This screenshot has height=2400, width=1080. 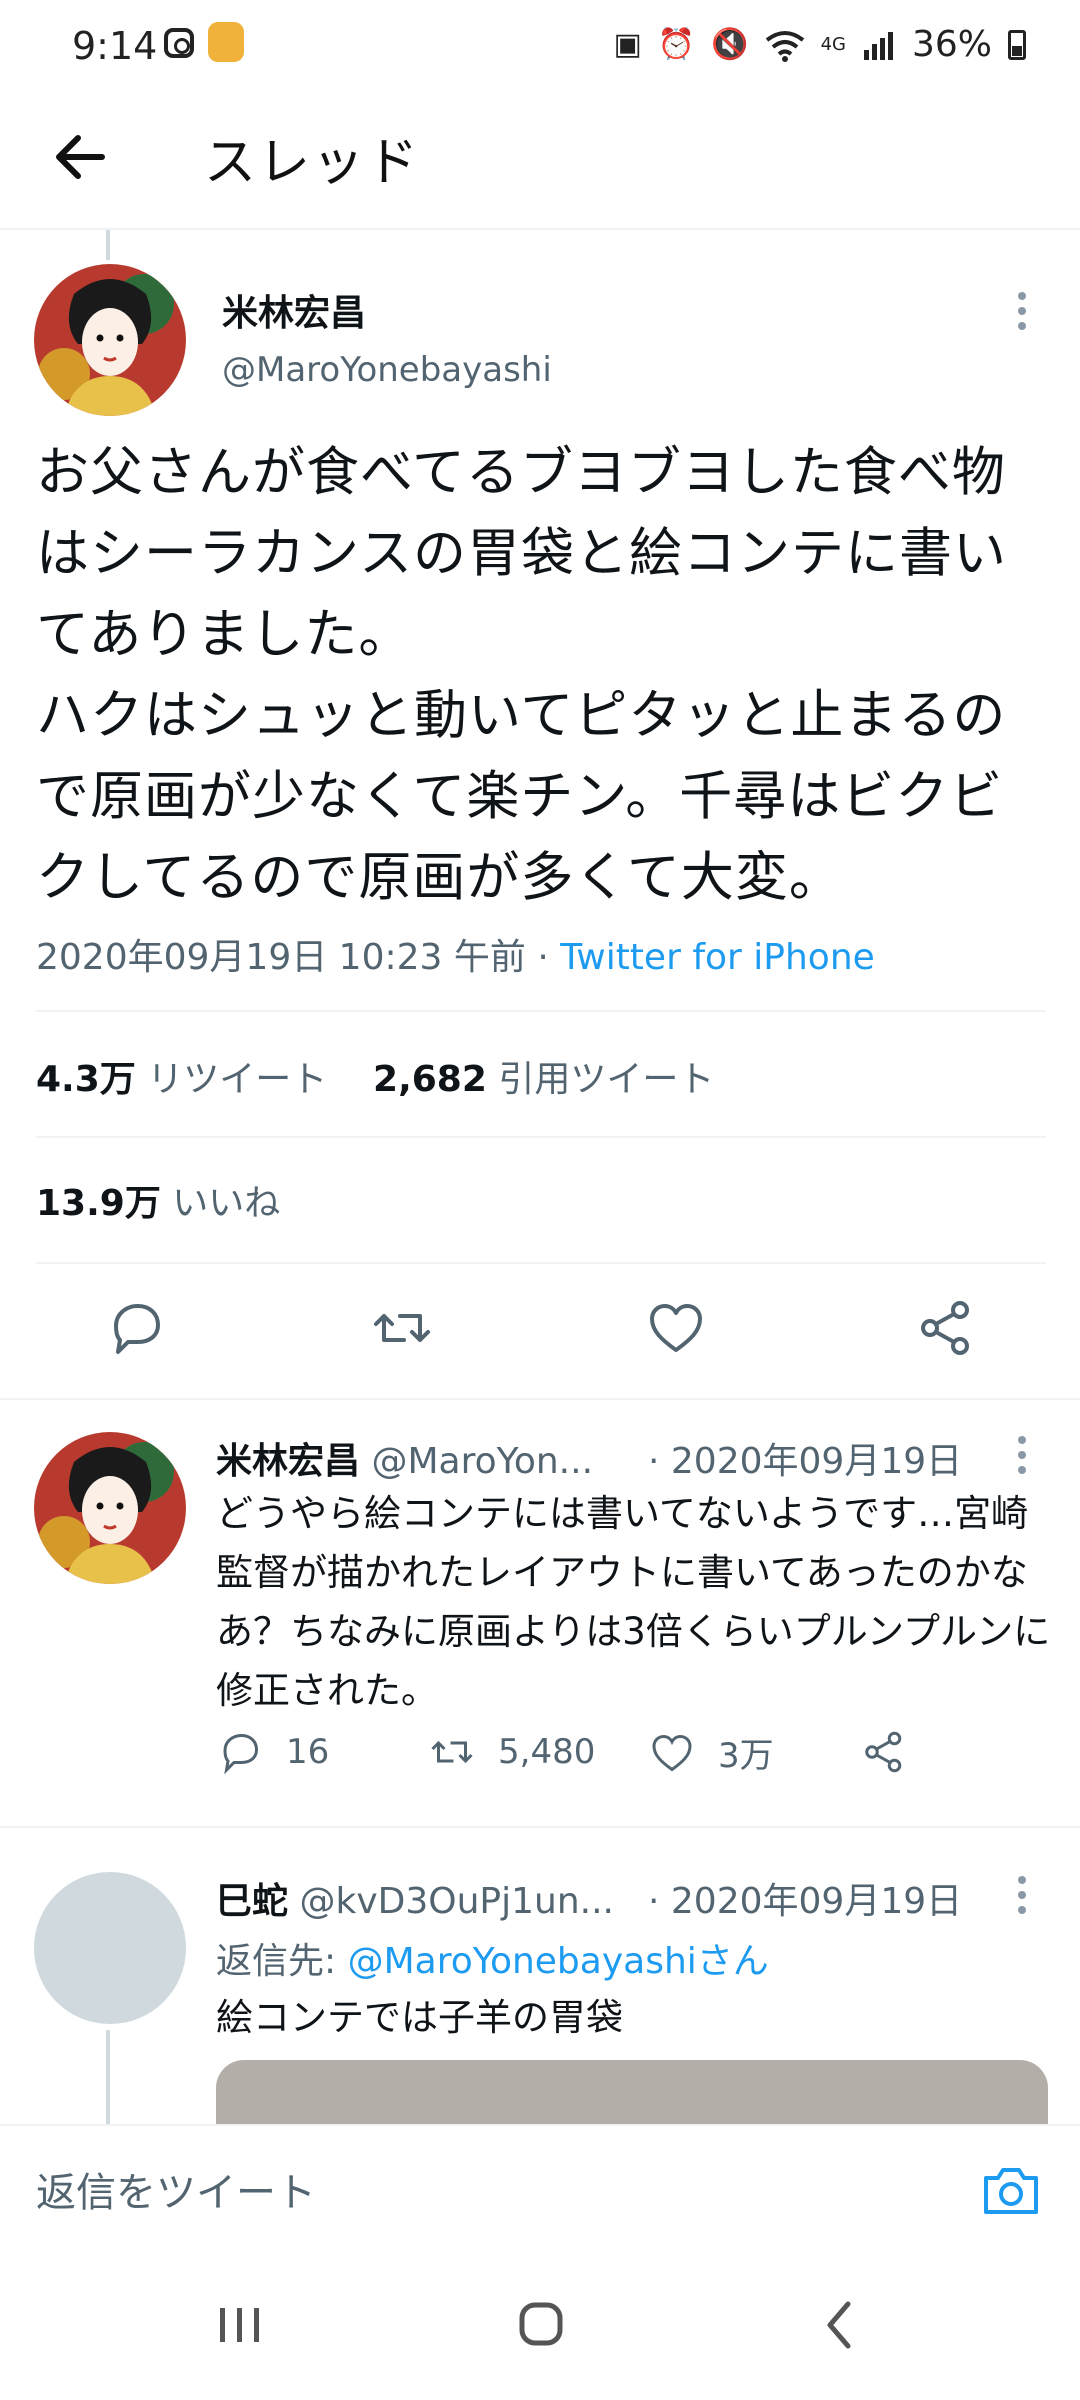 What do you see at coordinates (730, 44) in the screenshot?
I see `mute-icon: 🔇` at bounding box center [730, 44].